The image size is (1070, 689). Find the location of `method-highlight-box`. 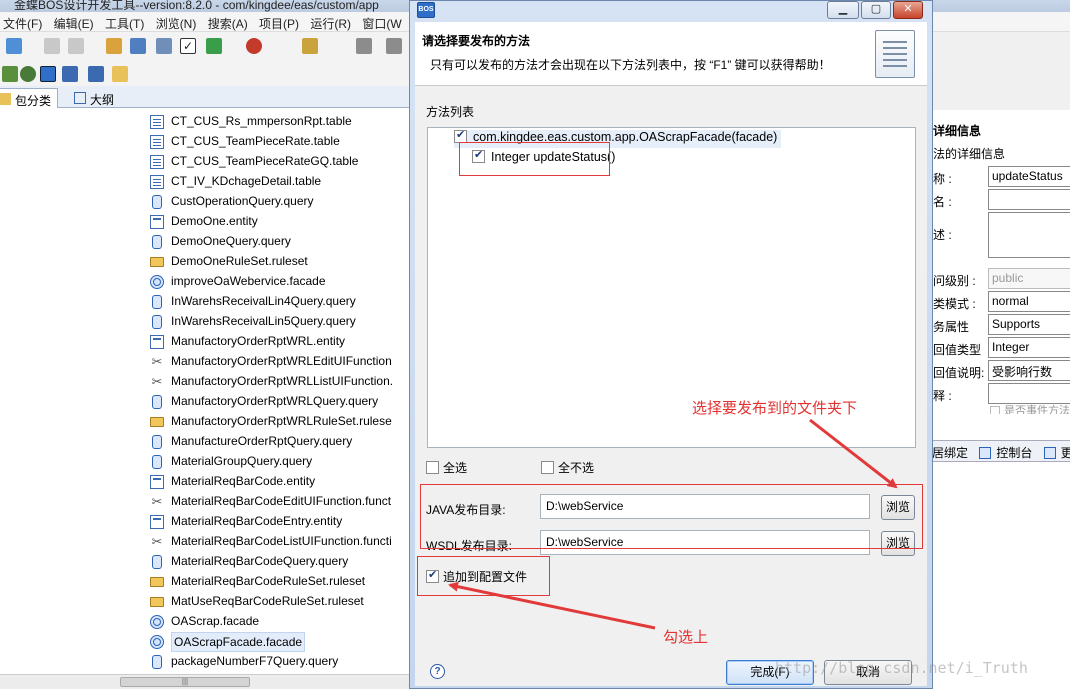

method-highlight-box is located at coordinates (534, 159).